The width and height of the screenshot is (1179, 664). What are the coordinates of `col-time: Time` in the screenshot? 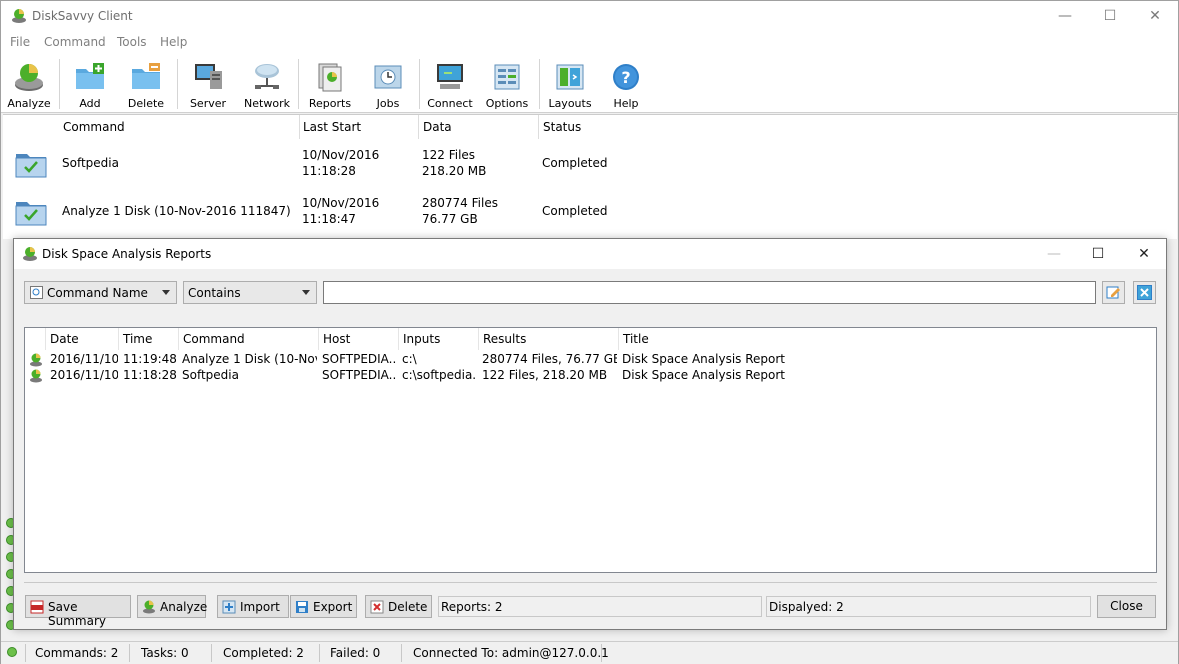 It's located at (137, 339).